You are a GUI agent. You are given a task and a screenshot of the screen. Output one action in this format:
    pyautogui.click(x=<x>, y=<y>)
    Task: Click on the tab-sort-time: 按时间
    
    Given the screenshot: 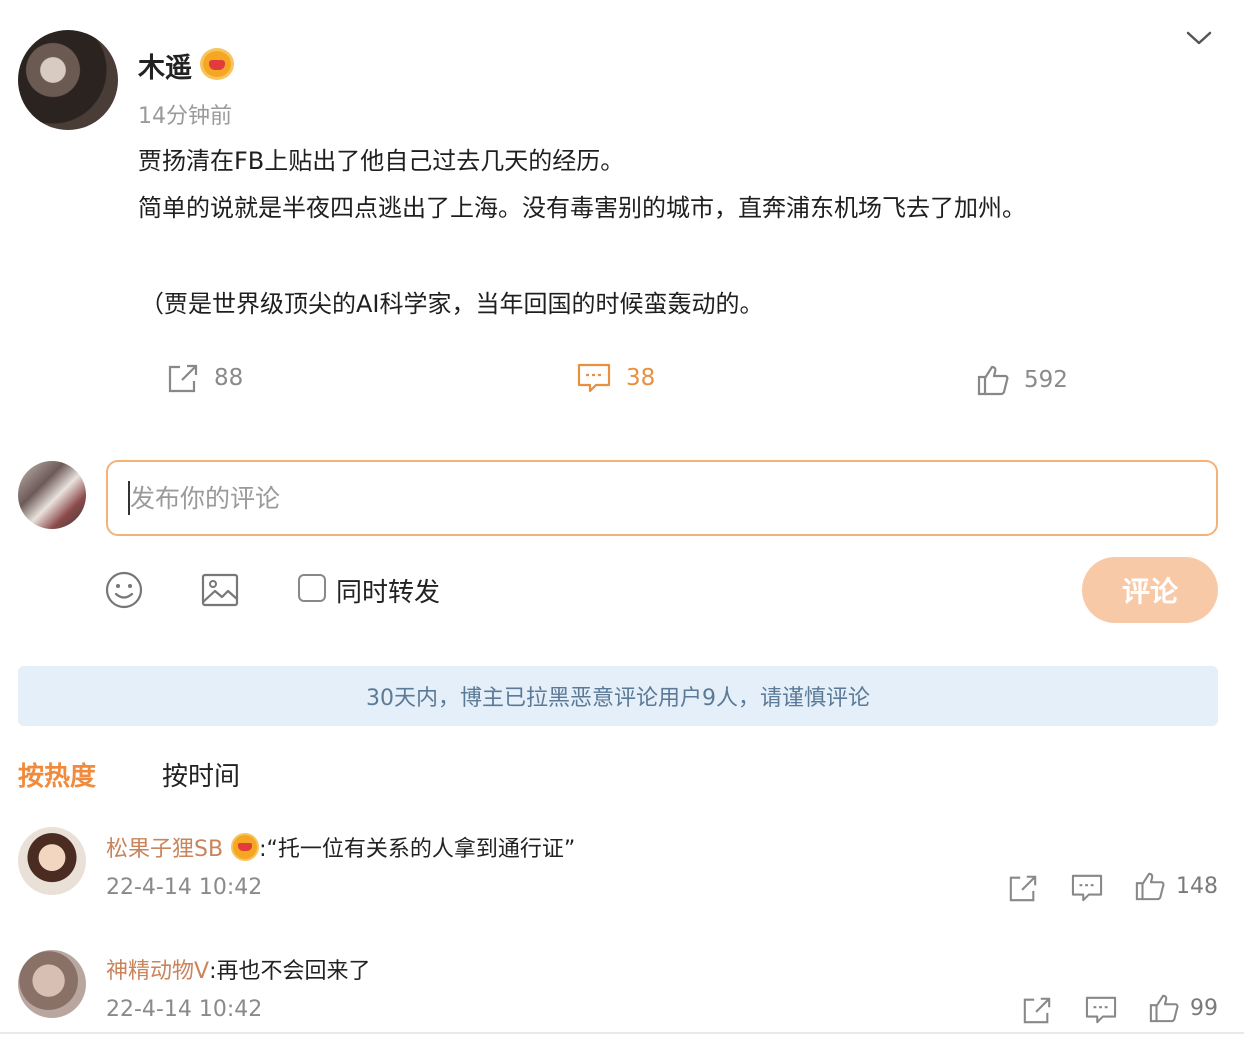 What is the action you would take?
    pyautogui.click(x=201, y=774)
    